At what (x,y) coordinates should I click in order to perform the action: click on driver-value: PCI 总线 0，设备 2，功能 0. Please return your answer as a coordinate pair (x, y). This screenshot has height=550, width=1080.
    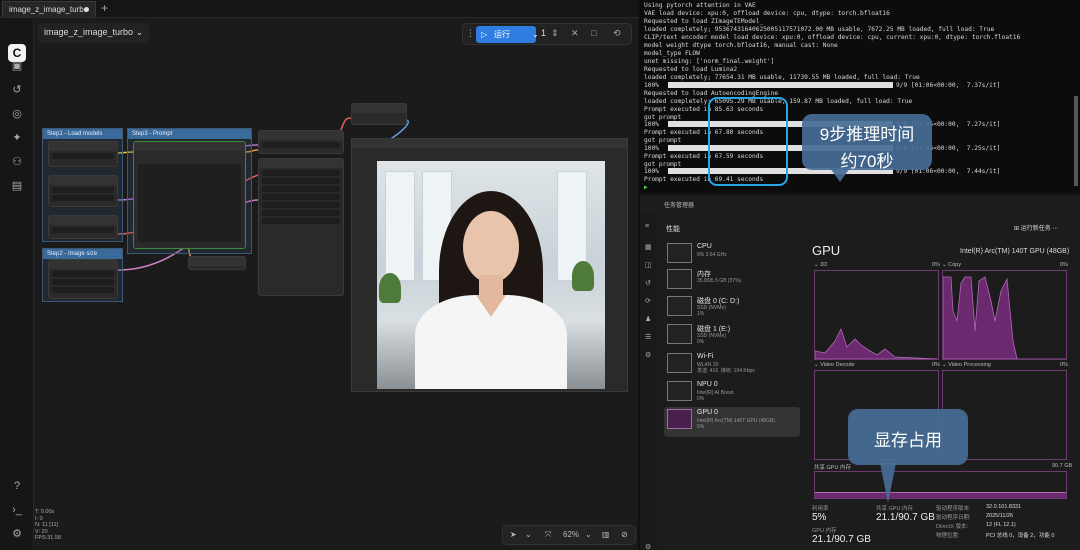
    Looking at the image, I should click on (1020, 536).